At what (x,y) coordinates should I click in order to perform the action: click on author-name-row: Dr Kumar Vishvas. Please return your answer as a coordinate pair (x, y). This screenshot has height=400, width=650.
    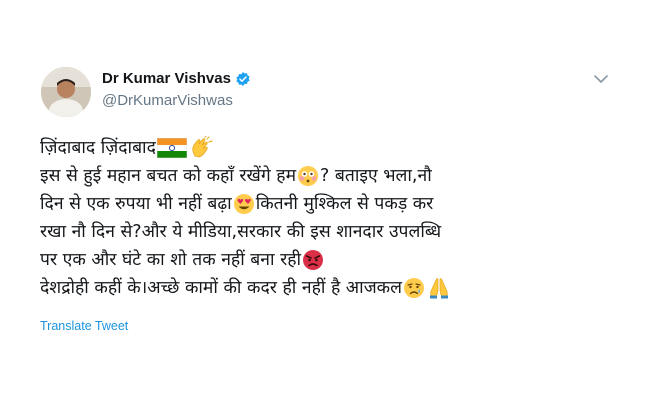
    Looking at the image, I should click on (176, 78).